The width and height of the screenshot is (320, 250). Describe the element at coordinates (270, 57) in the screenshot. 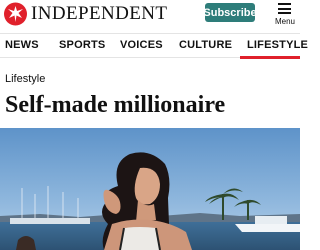

I see `active-tab-indicator` at that location.